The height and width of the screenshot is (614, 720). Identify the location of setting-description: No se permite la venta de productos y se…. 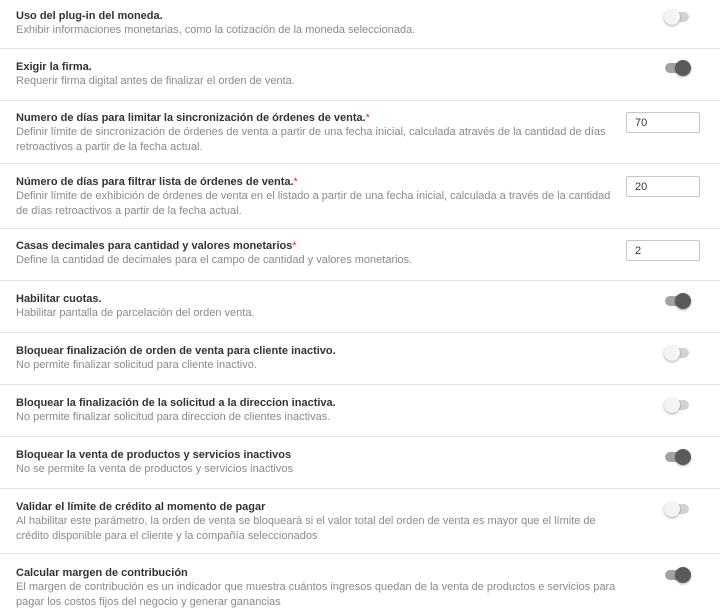
(154, 469).